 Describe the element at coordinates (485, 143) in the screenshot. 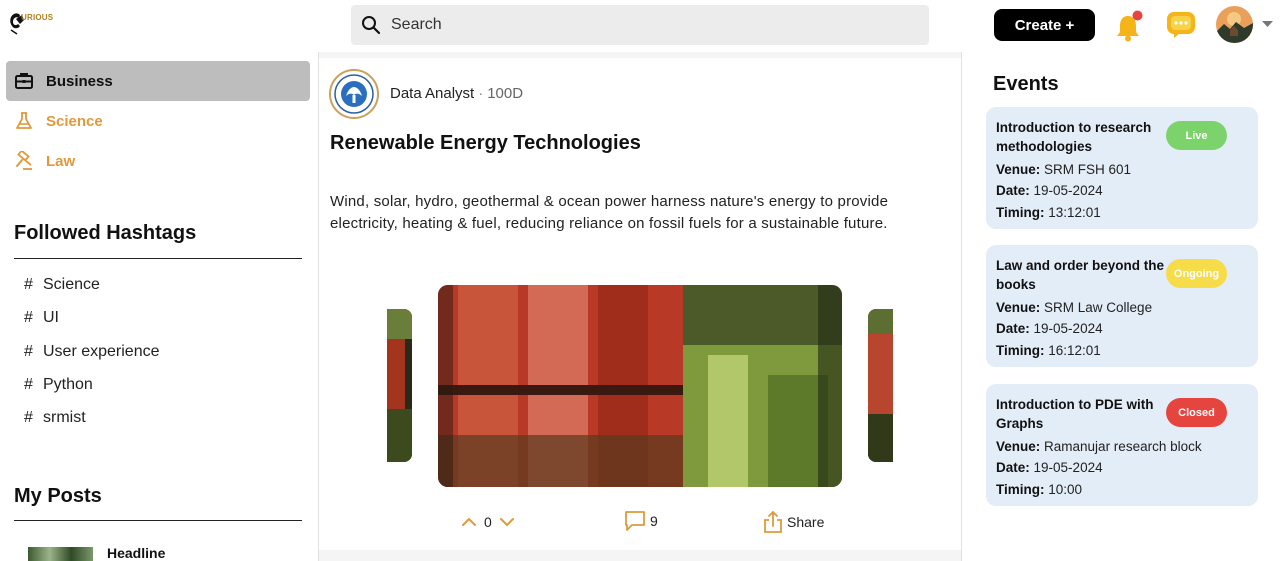

I see `post-title: Renewable Energy Technologies` at that location.